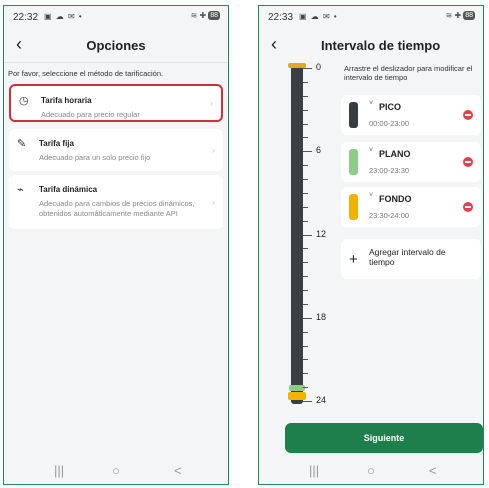  Describe the element at coordinates (90, 114) in the screenshot. I see `option-description: Adecuado para precio regular` at that location.